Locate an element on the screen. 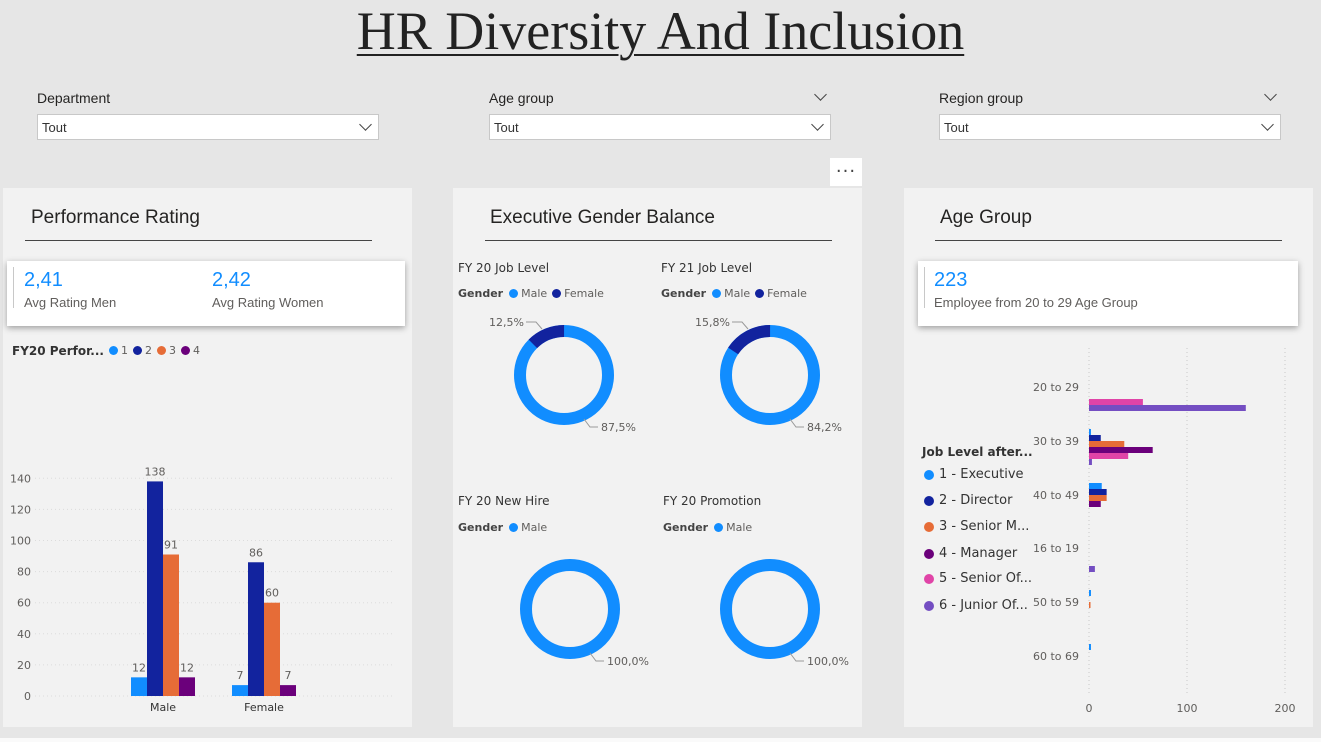 The height and width of the screenshot is (742, 1321). avg-rating-women-label: Avg Rating Women is located at coordinates (268, 302).